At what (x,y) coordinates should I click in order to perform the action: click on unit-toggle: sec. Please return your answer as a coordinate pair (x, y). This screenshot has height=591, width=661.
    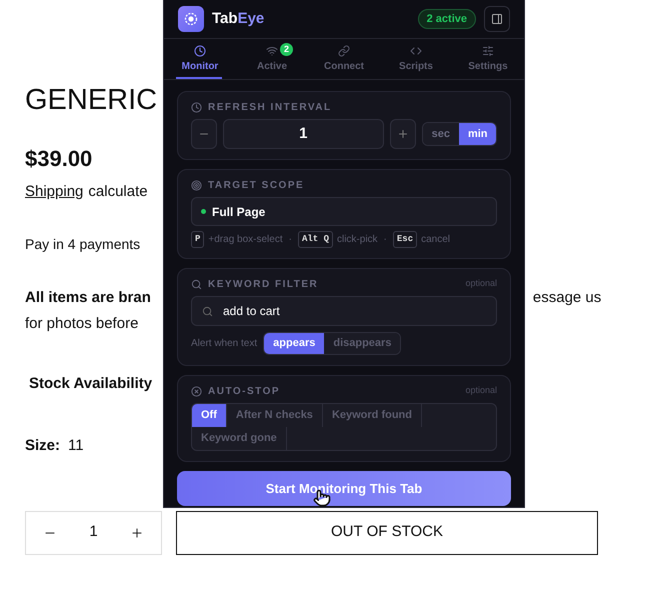
    Looking at the image, I should click on (440, 134).